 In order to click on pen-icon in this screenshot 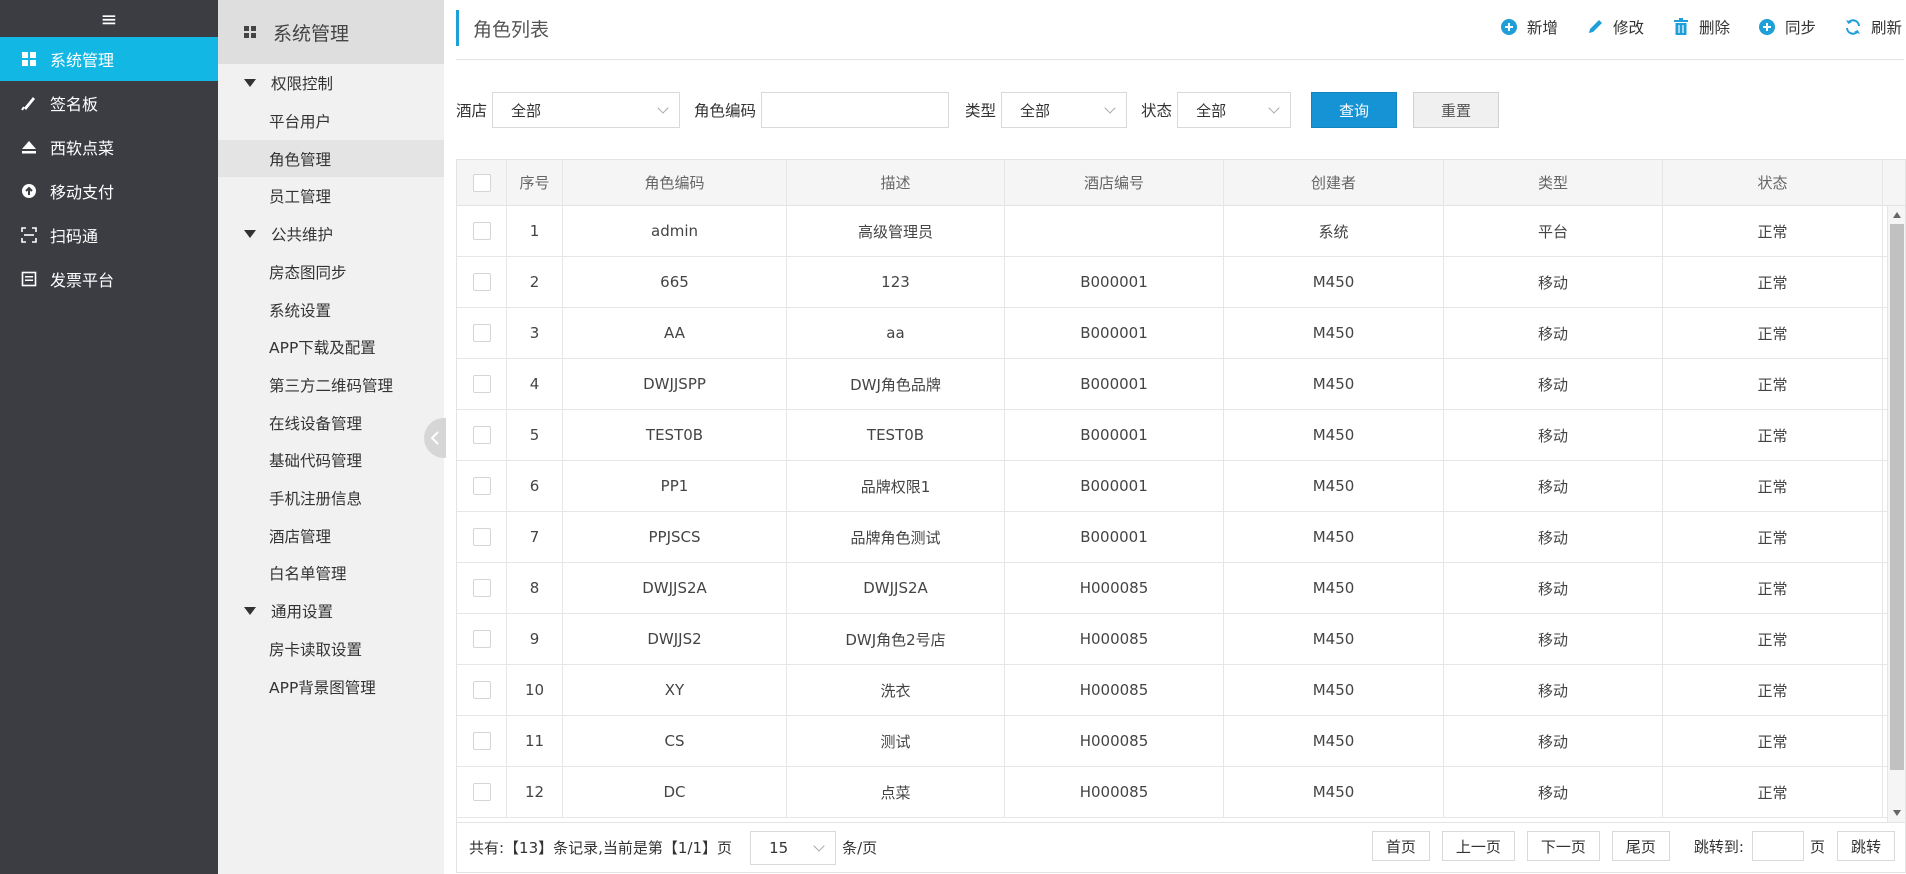, I will do `click(29, 103)`.